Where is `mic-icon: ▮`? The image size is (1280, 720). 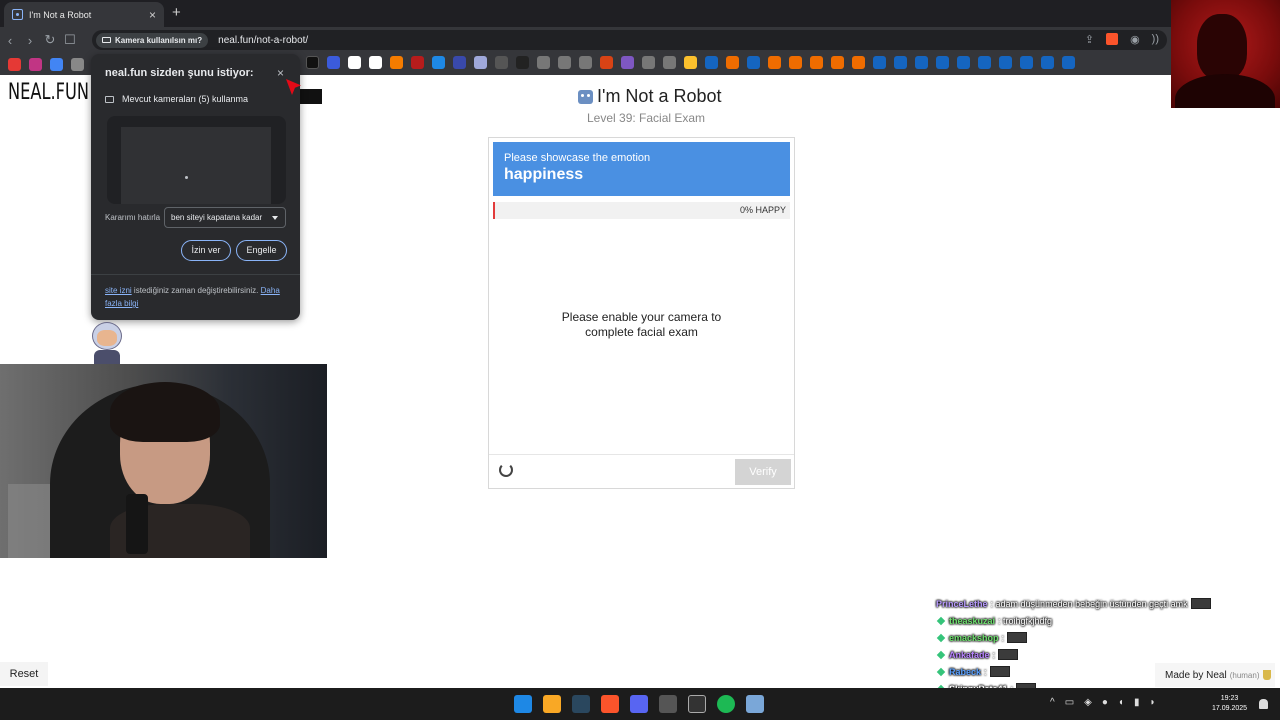 mic-icon: ▮ is located at coordinates (1137, 702).